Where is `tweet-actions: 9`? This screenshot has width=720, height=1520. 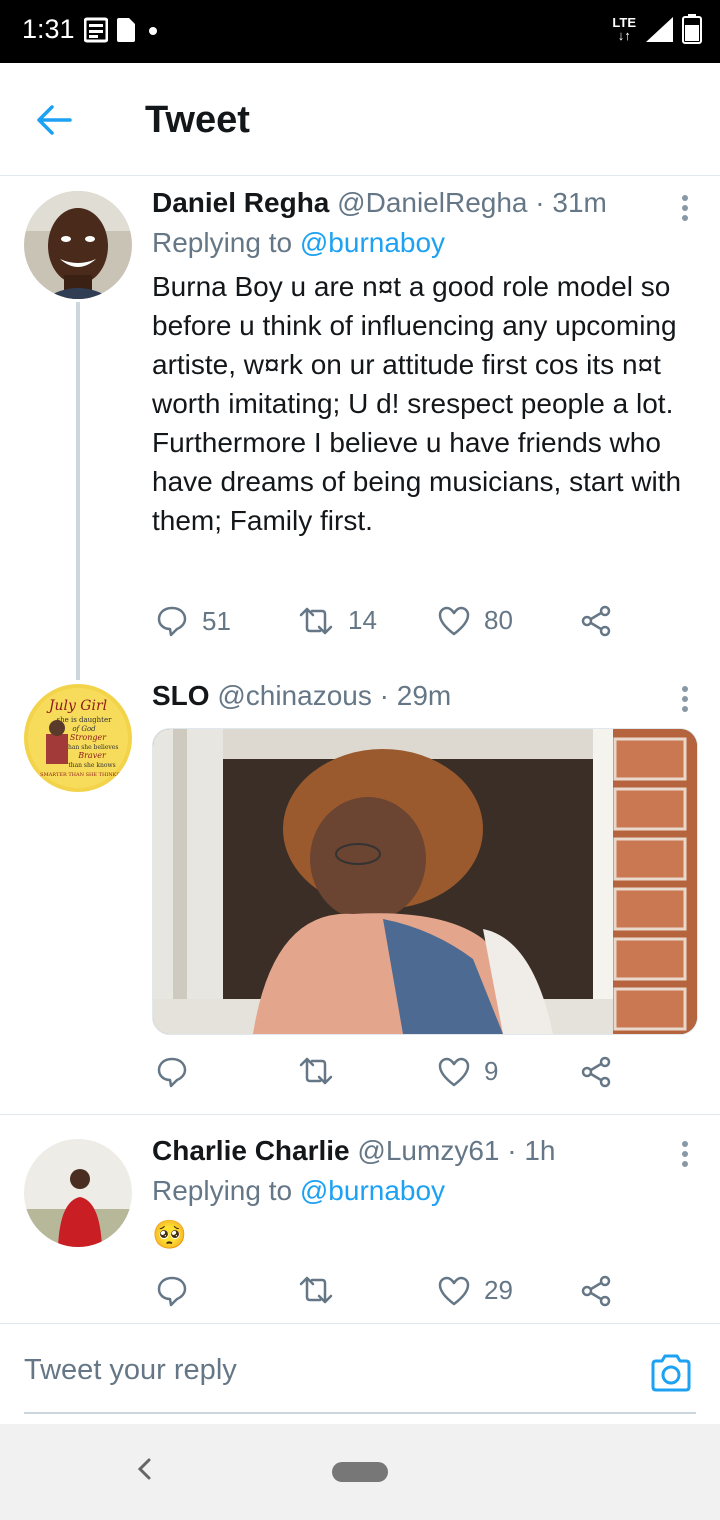 tweet-actions: 9 is located at coordinates (412, 1076).